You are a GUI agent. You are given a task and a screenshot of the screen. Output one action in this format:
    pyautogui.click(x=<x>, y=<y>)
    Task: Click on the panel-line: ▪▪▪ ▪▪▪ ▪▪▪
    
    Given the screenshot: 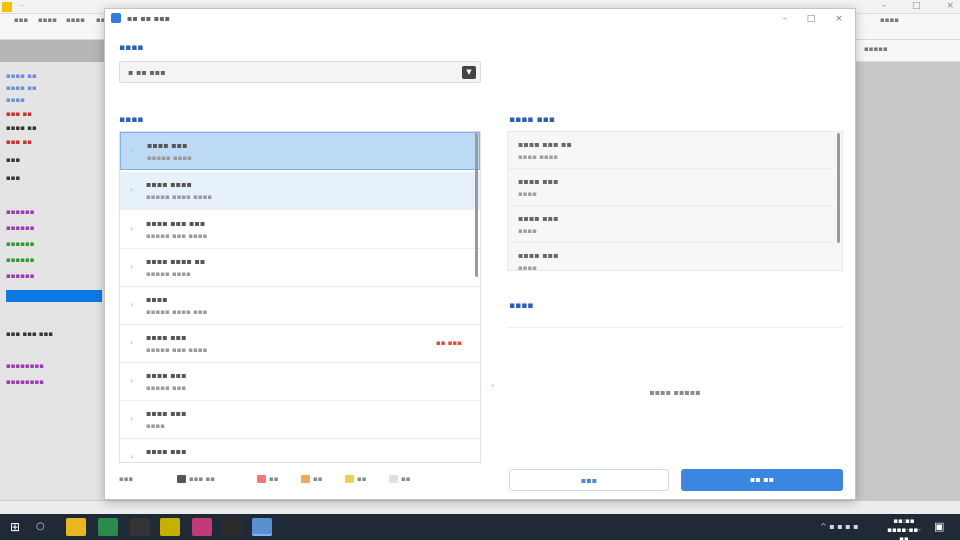 What is the action you would take?
    pyautogui.click(x=30, y=334)
    